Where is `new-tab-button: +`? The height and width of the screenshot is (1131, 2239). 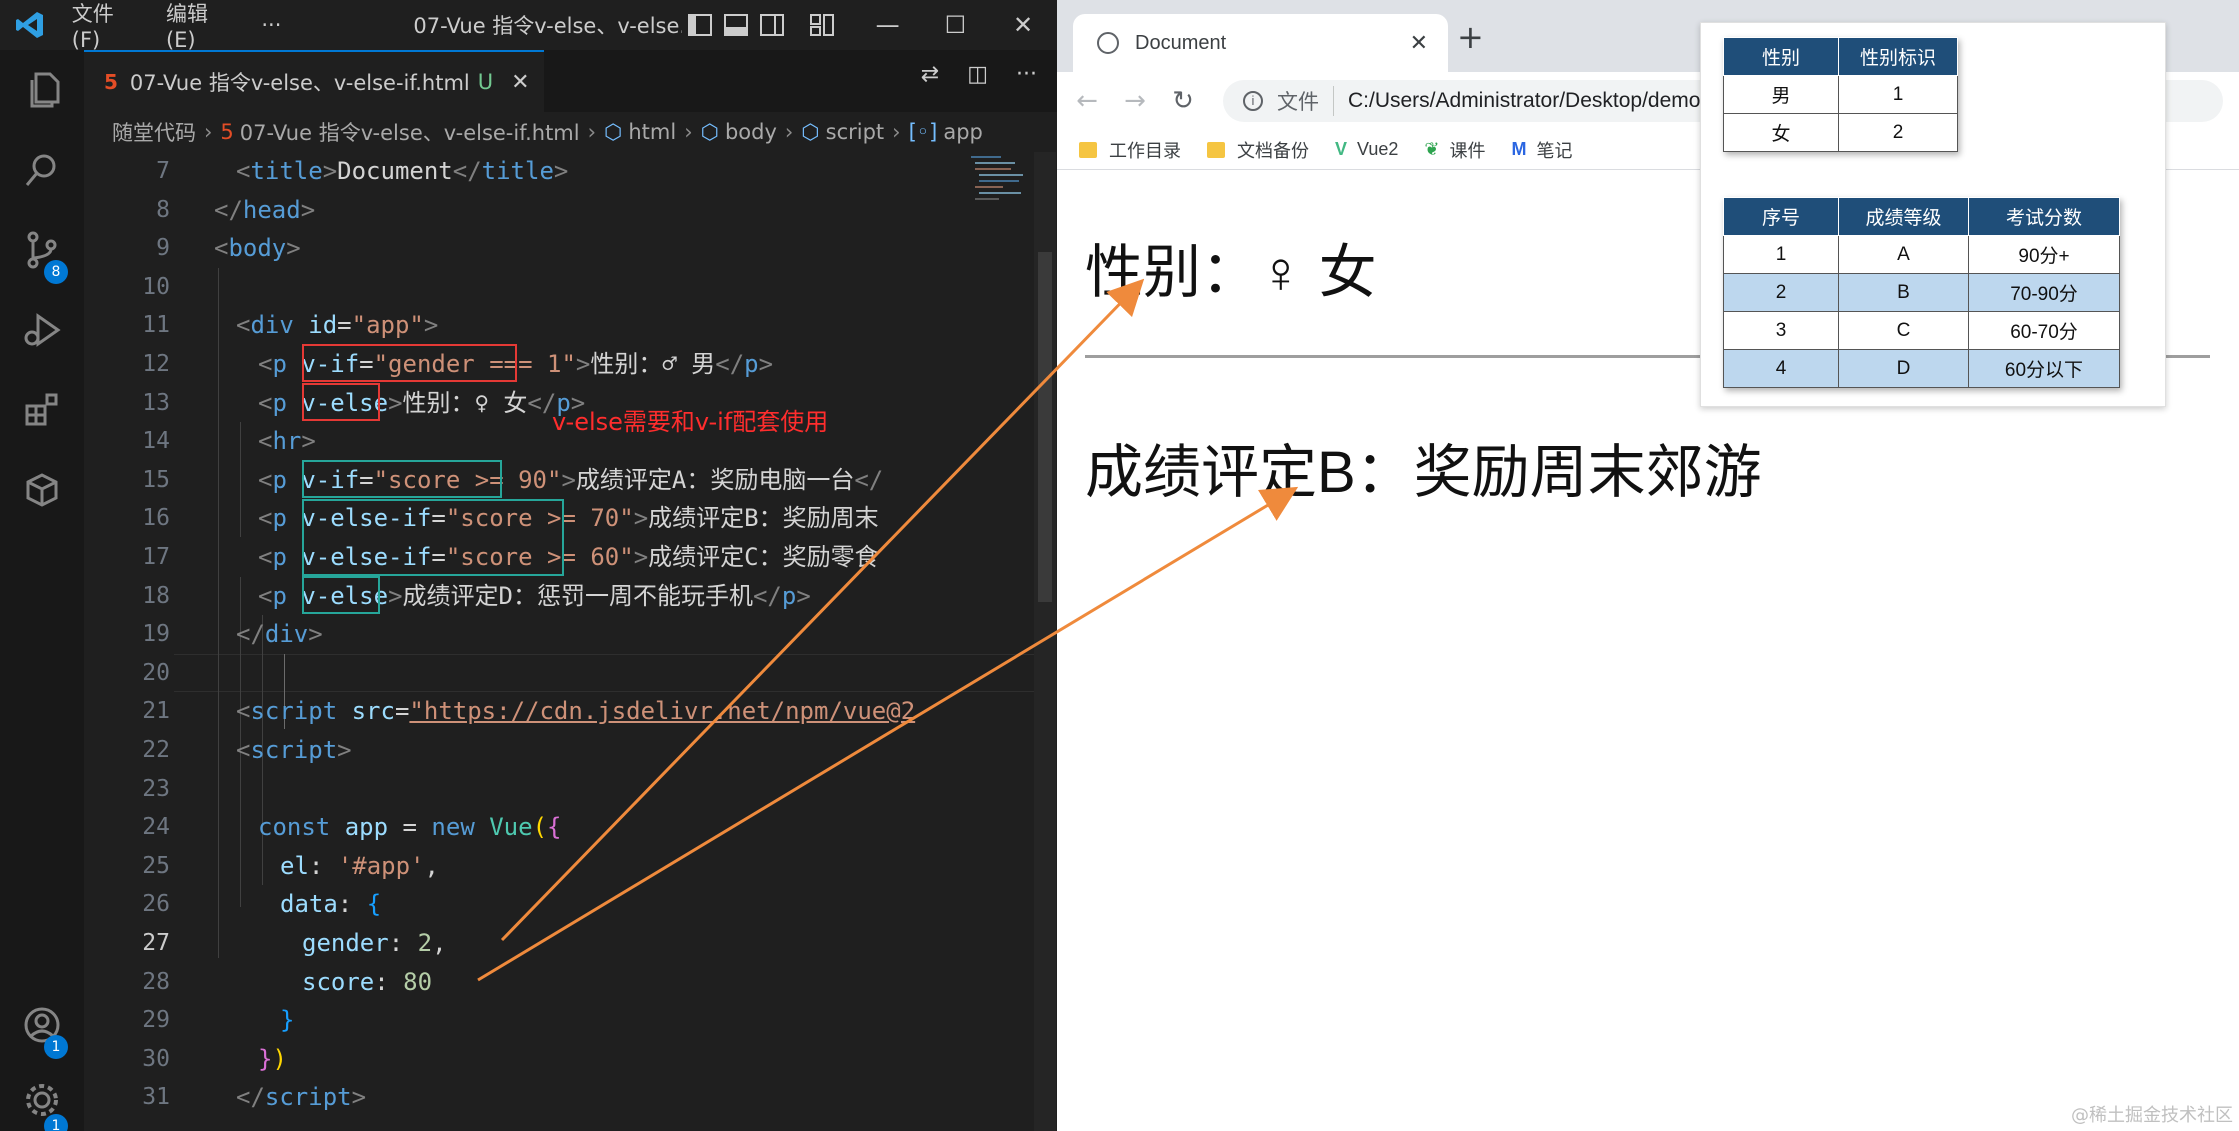 new-tab-button: + is located at coordinates (1470, 37).